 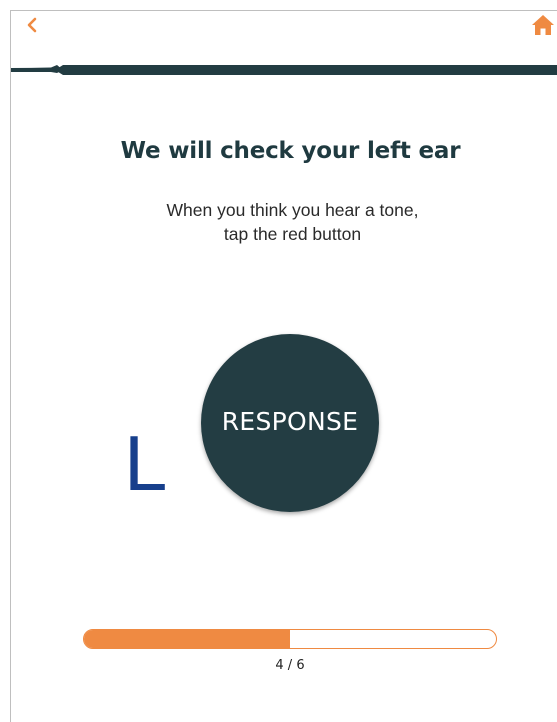 What do you see at coordinates (290, 665) in the screenshot?
I see `progress-label: 4 / 6` at bounding box center [290, 665].